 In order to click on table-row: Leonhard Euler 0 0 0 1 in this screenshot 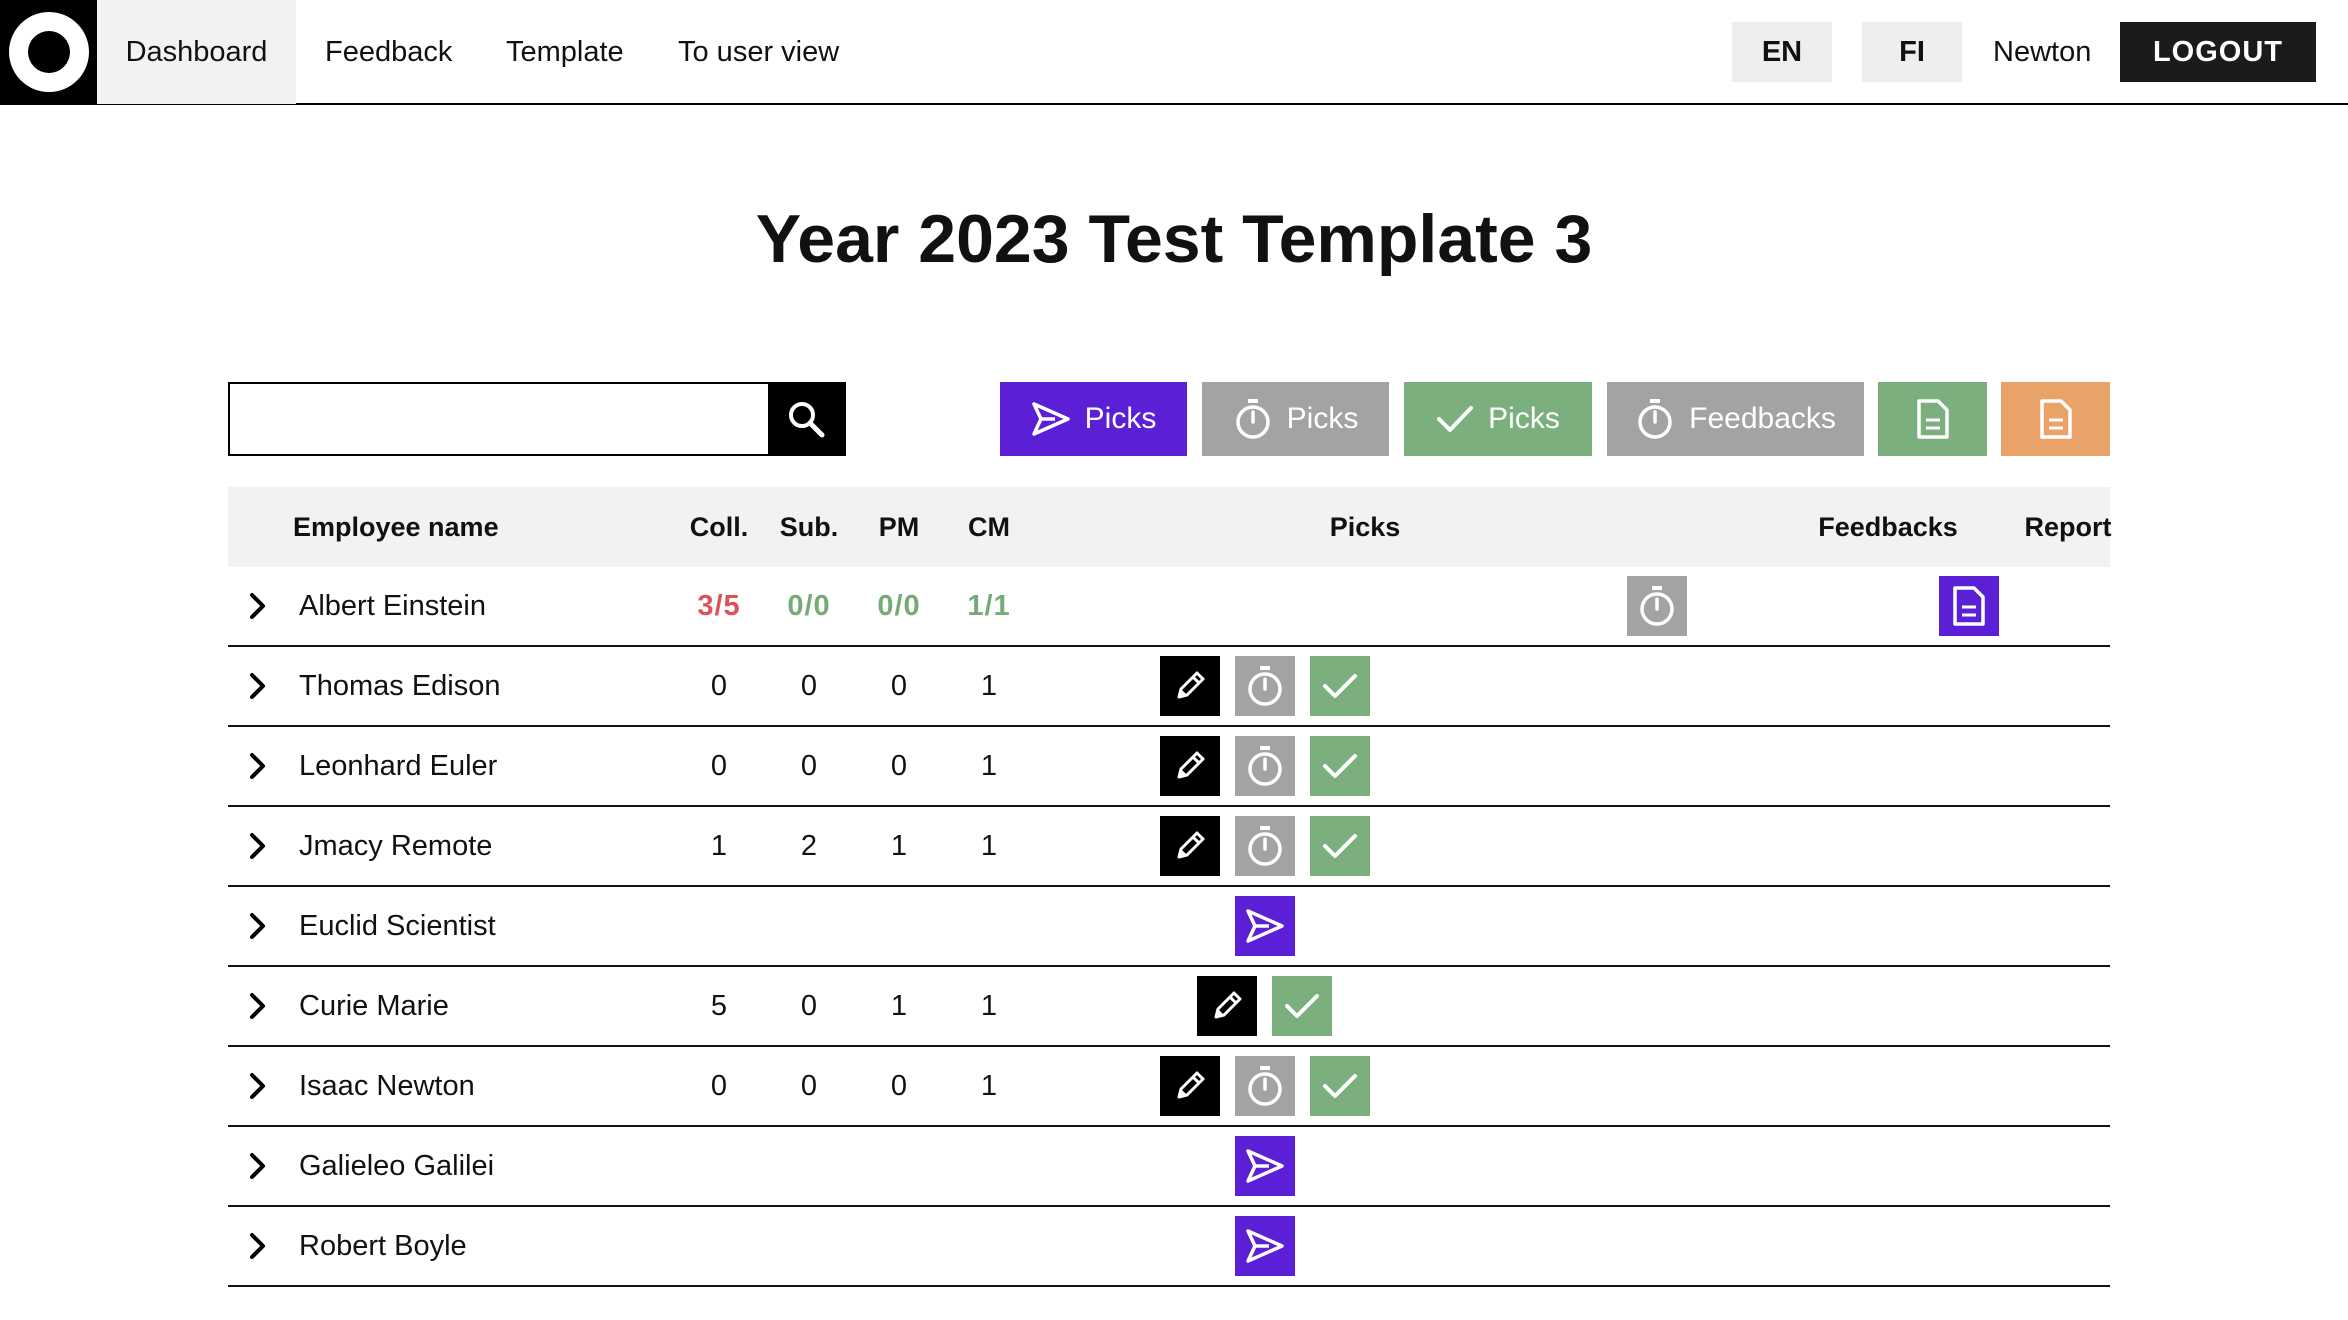, I will do `click(1169, 767)`.